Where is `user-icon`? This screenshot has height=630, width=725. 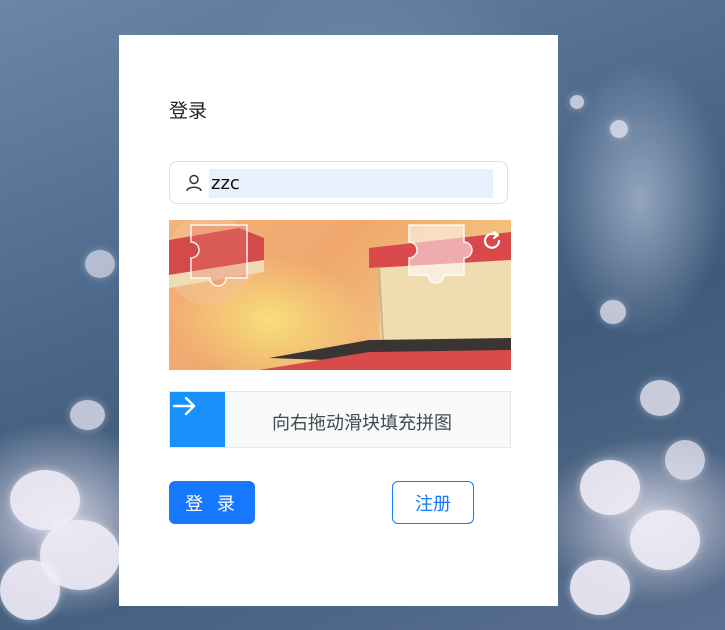 user-icon is located at coordinates (194, 183).